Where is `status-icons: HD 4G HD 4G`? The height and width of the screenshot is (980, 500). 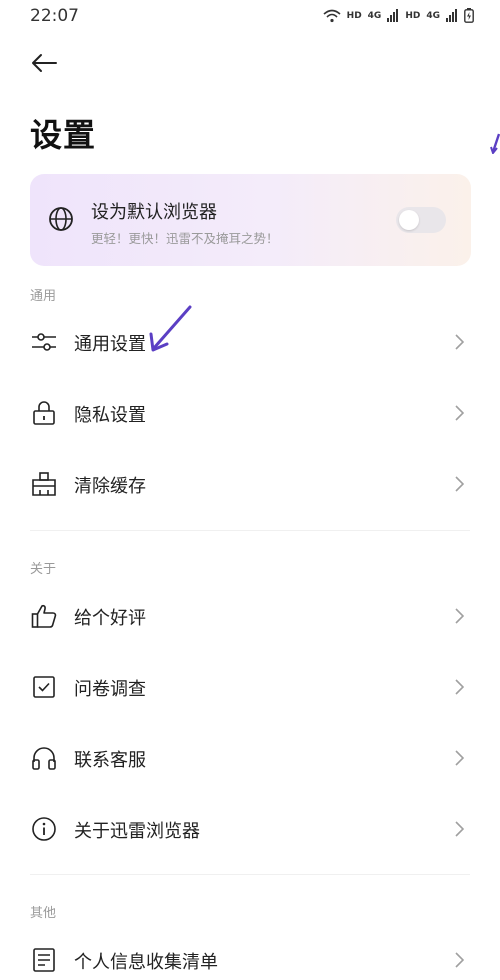
status-icons: HD 4G HD 4G is located at coordinates (398, 15).